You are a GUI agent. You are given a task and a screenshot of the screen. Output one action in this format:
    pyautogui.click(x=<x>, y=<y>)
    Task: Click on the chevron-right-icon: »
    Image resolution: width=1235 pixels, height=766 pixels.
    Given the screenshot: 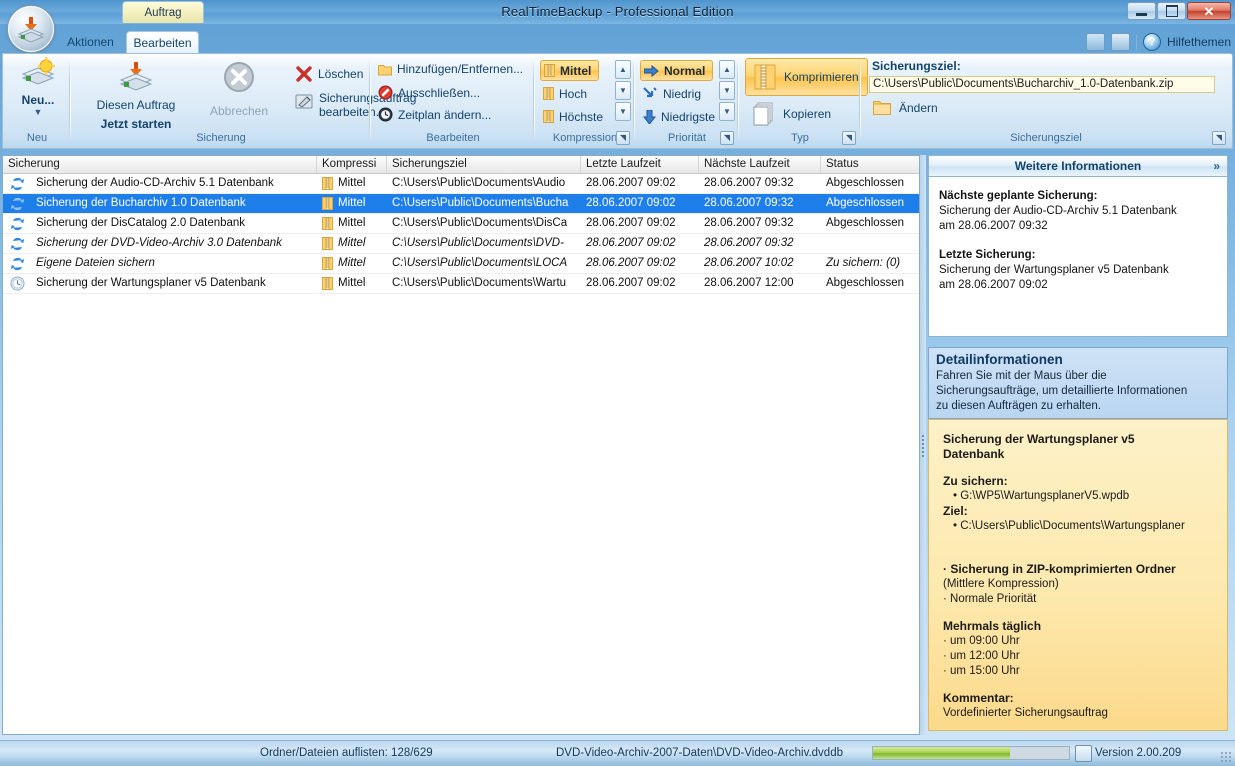 What is the action you would take?
    pyautogui.click(x=1216, y=166)
    